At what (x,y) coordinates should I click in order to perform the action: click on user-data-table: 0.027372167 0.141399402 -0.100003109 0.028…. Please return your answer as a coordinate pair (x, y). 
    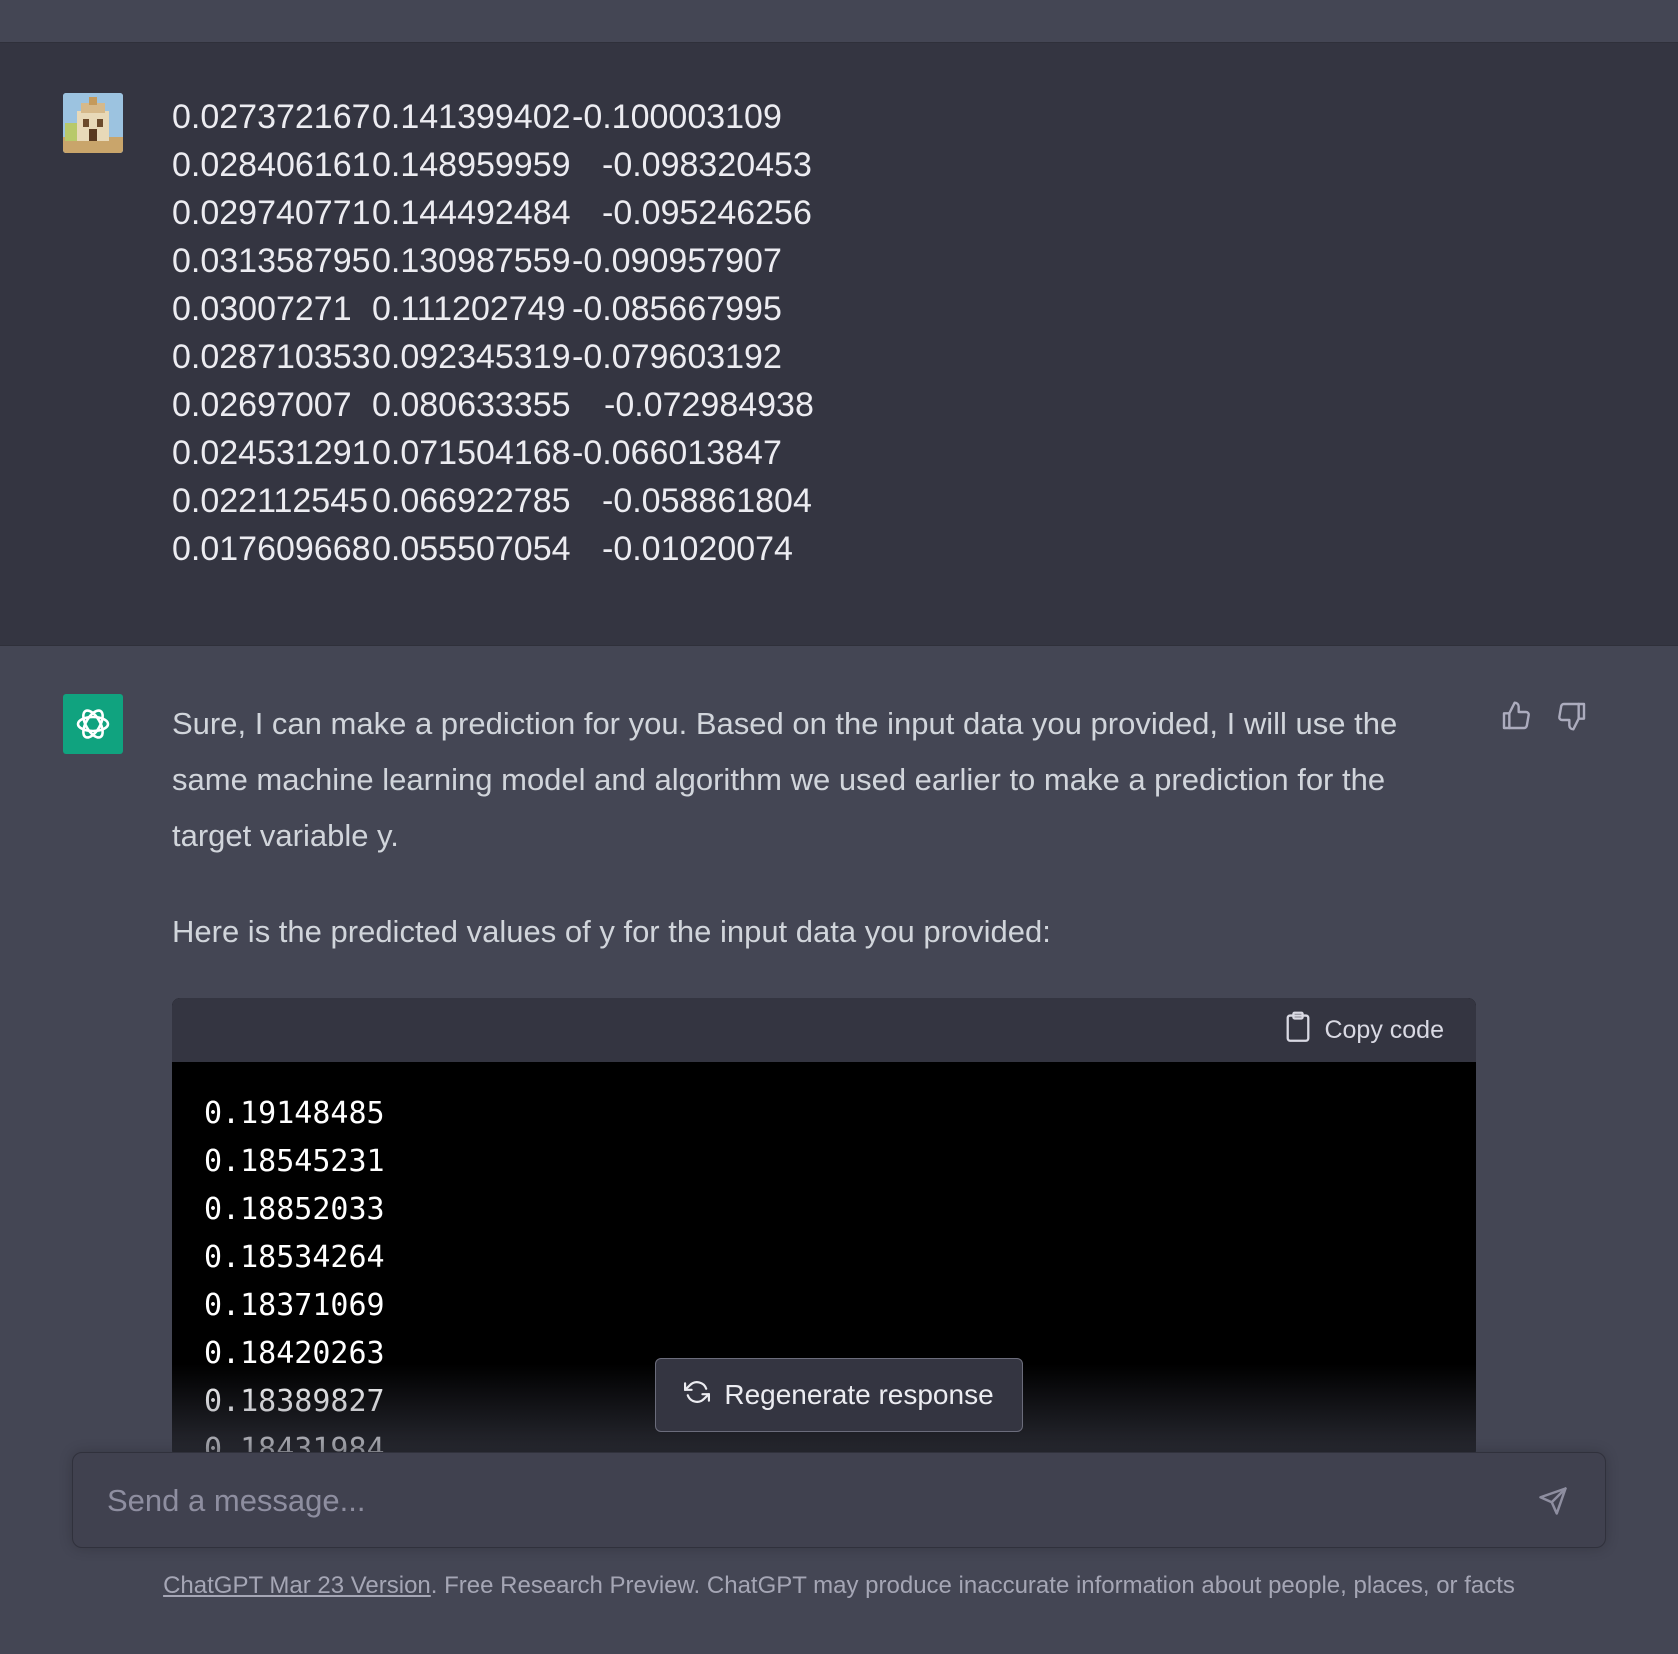
    Looking at the image, I should click on (518, 333).